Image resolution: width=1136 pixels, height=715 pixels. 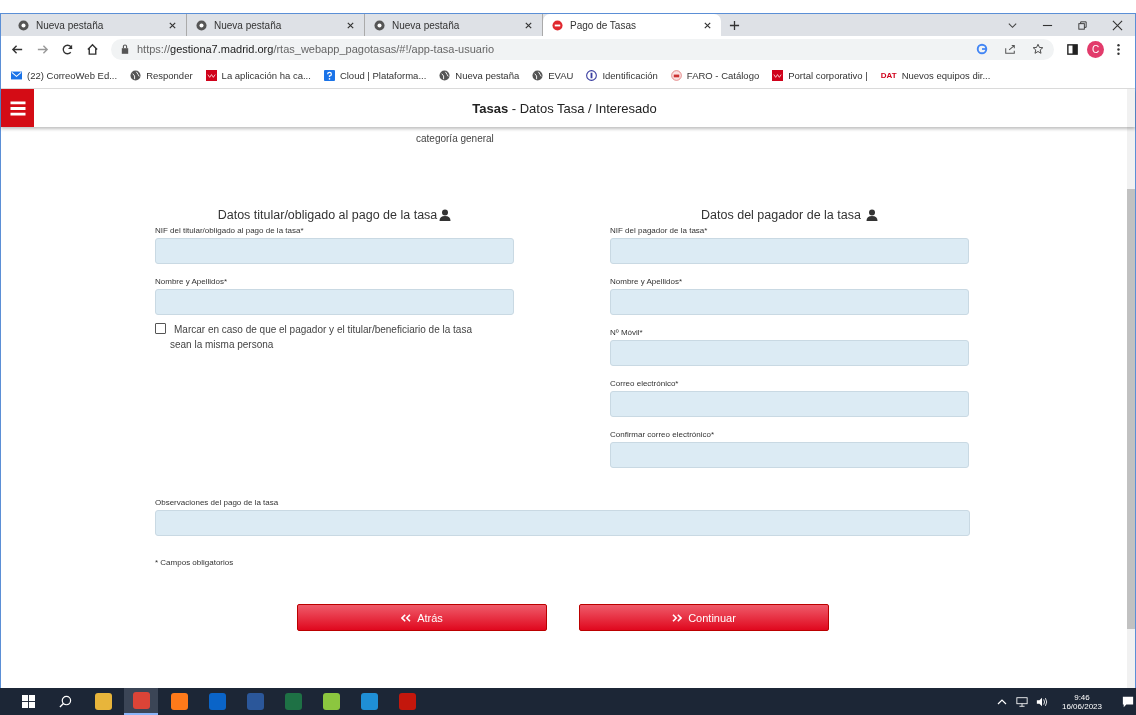 I want to click on clock-date: 16/06/2023, so click(x=1081, y=706).